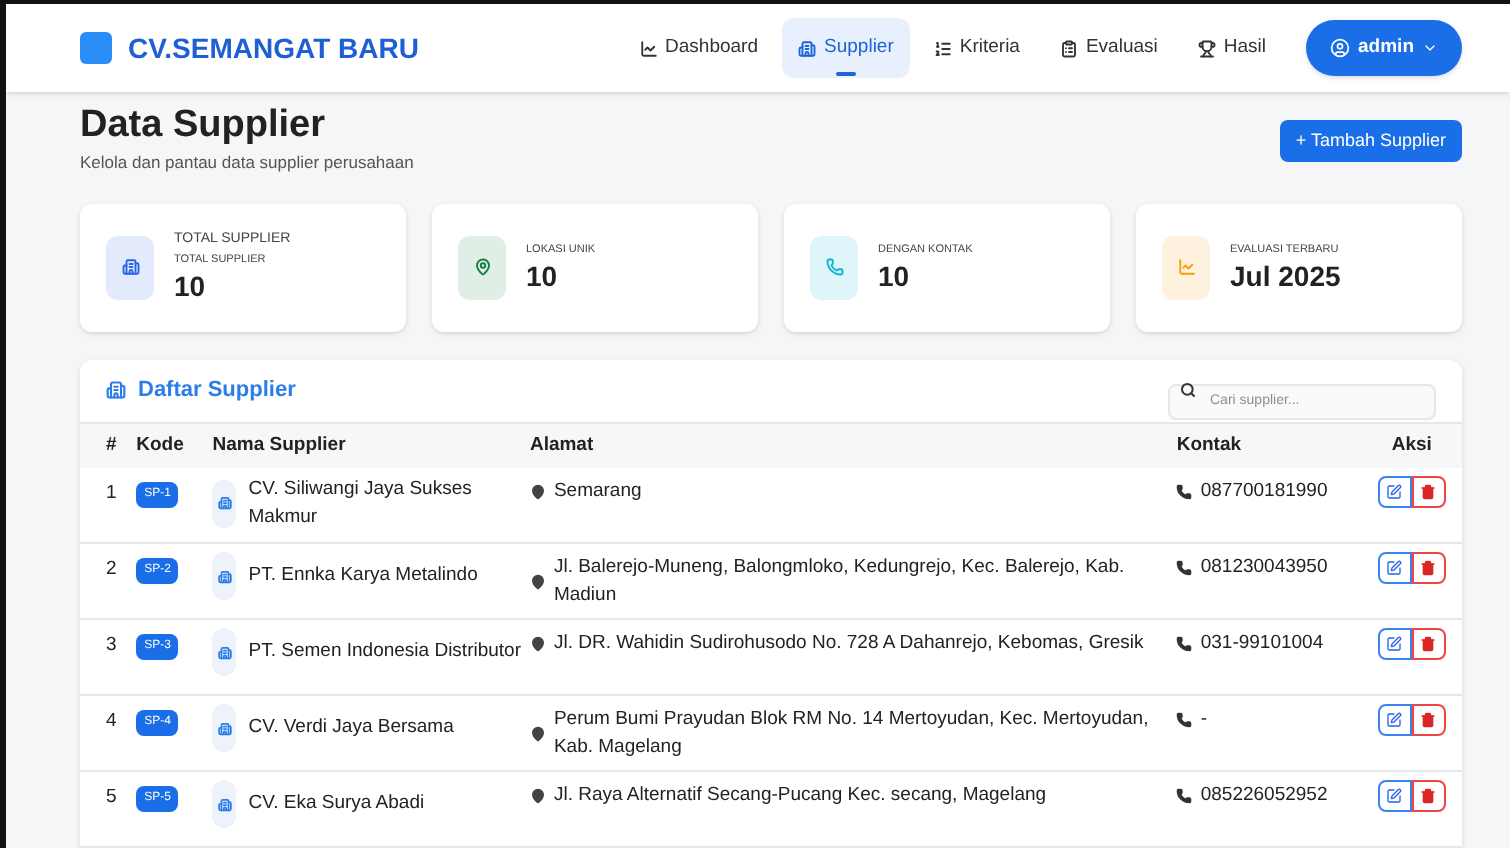 Image resolution: width=1510 pixels, height=848 pixels. What do you see at coordinates (840, 582) in the screenshot?
I see `supplier-address: Jl. Balerejo-Muneng, Balongmloko, Kedungrejo, Kec. Balerejo, Kab. Madiun` at bounding box center [840, 582].